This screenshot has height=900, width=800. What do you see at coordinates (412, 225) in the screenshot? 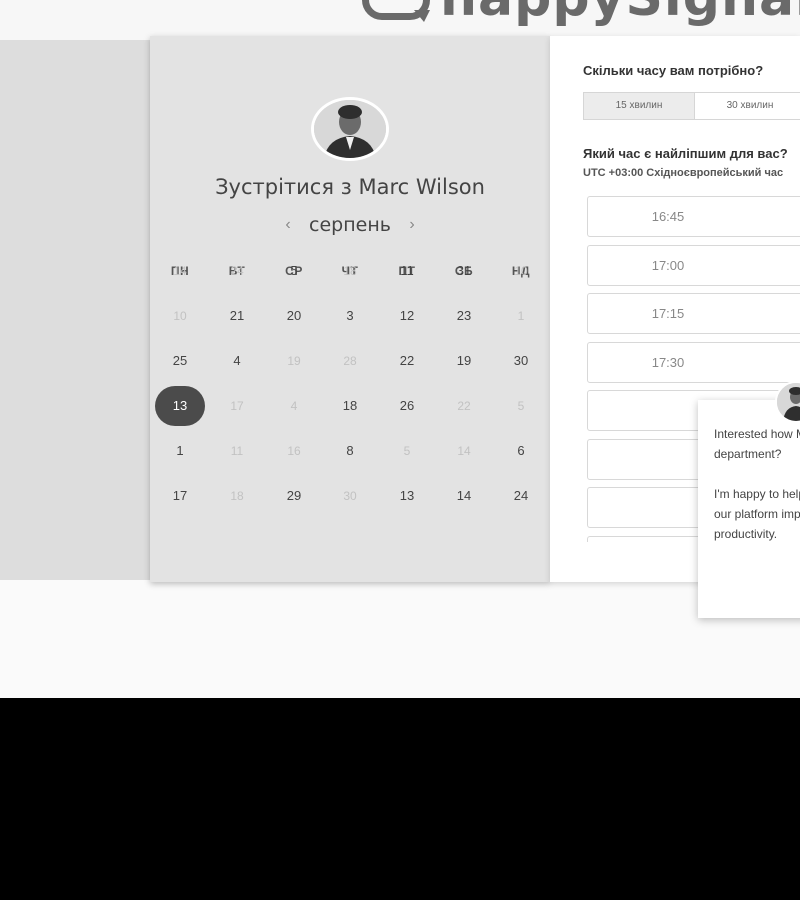
I see `next-month-chevron-icon: ›` at bounding box center [412, 225].